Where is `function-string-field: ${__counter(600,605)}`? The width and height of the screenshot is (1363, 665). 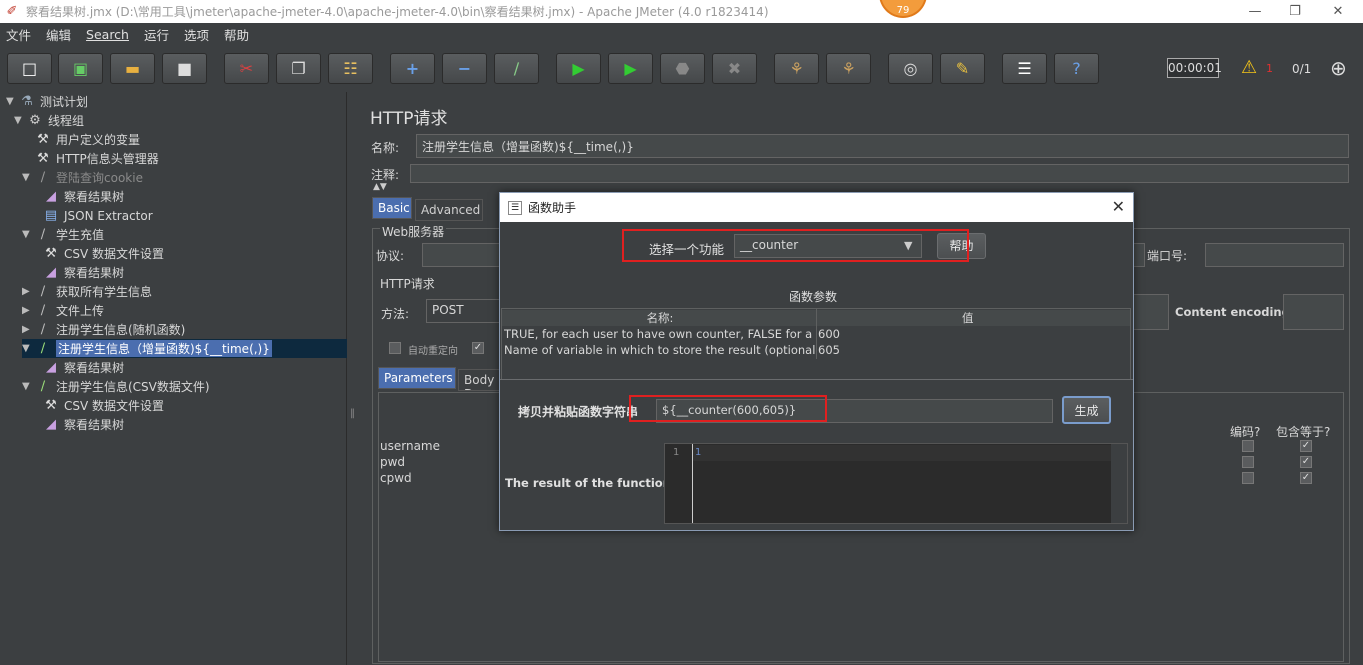
function-string-field: ${__counter(600,605)} is located at coordinates (854, 411).